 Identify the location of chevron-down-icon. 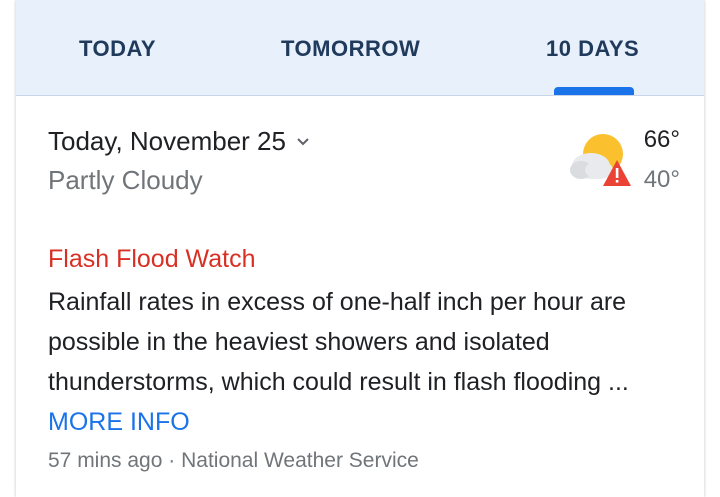
(303, 141).